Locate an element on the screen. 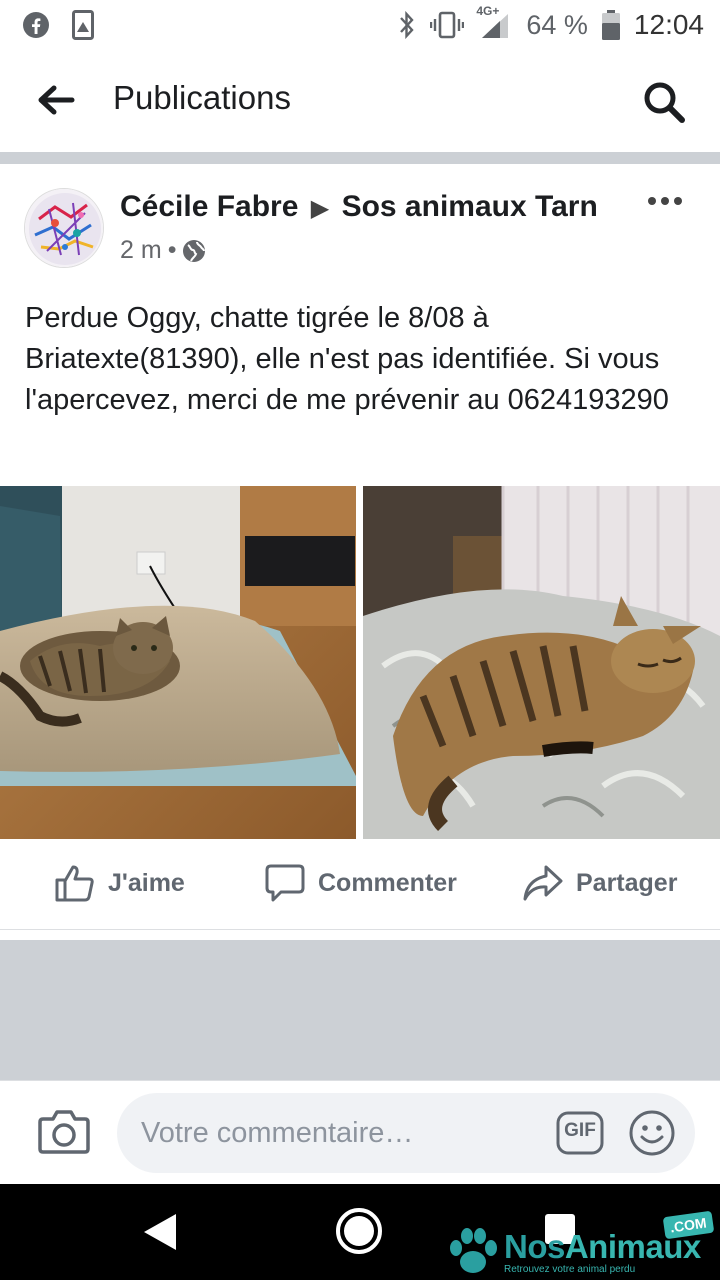 This screenshot has height=1280, width=720. clock: 12:04 is located at coordinates (668, 24).